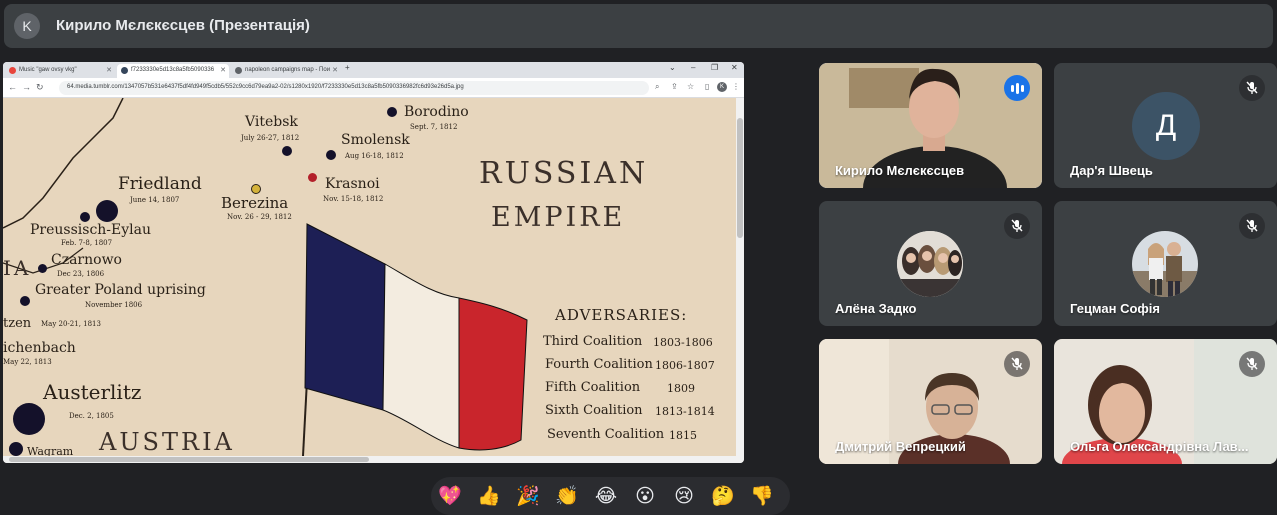 This screenshot has width=1277, height=515. I want to click on participant-tile-daria: Д Дар'я Швець, so click(1165, 125).